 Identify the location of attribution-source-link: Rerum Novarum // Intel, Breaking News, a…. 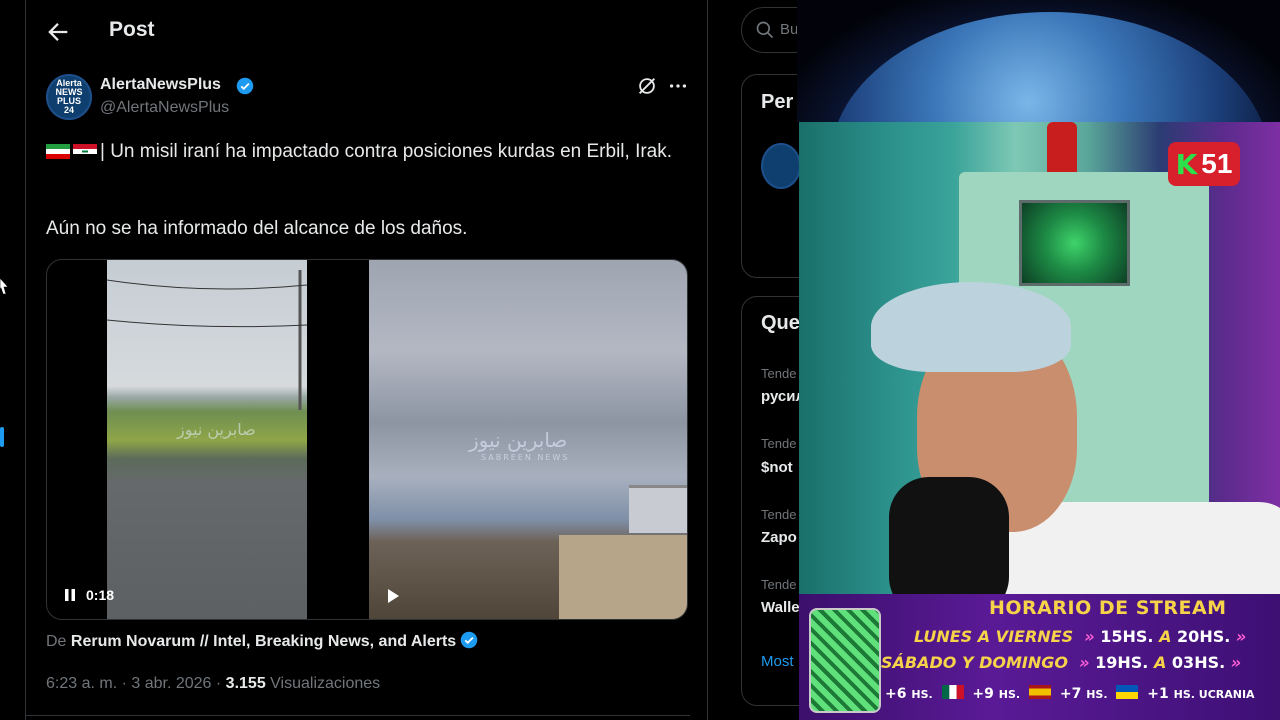
(263, 641).